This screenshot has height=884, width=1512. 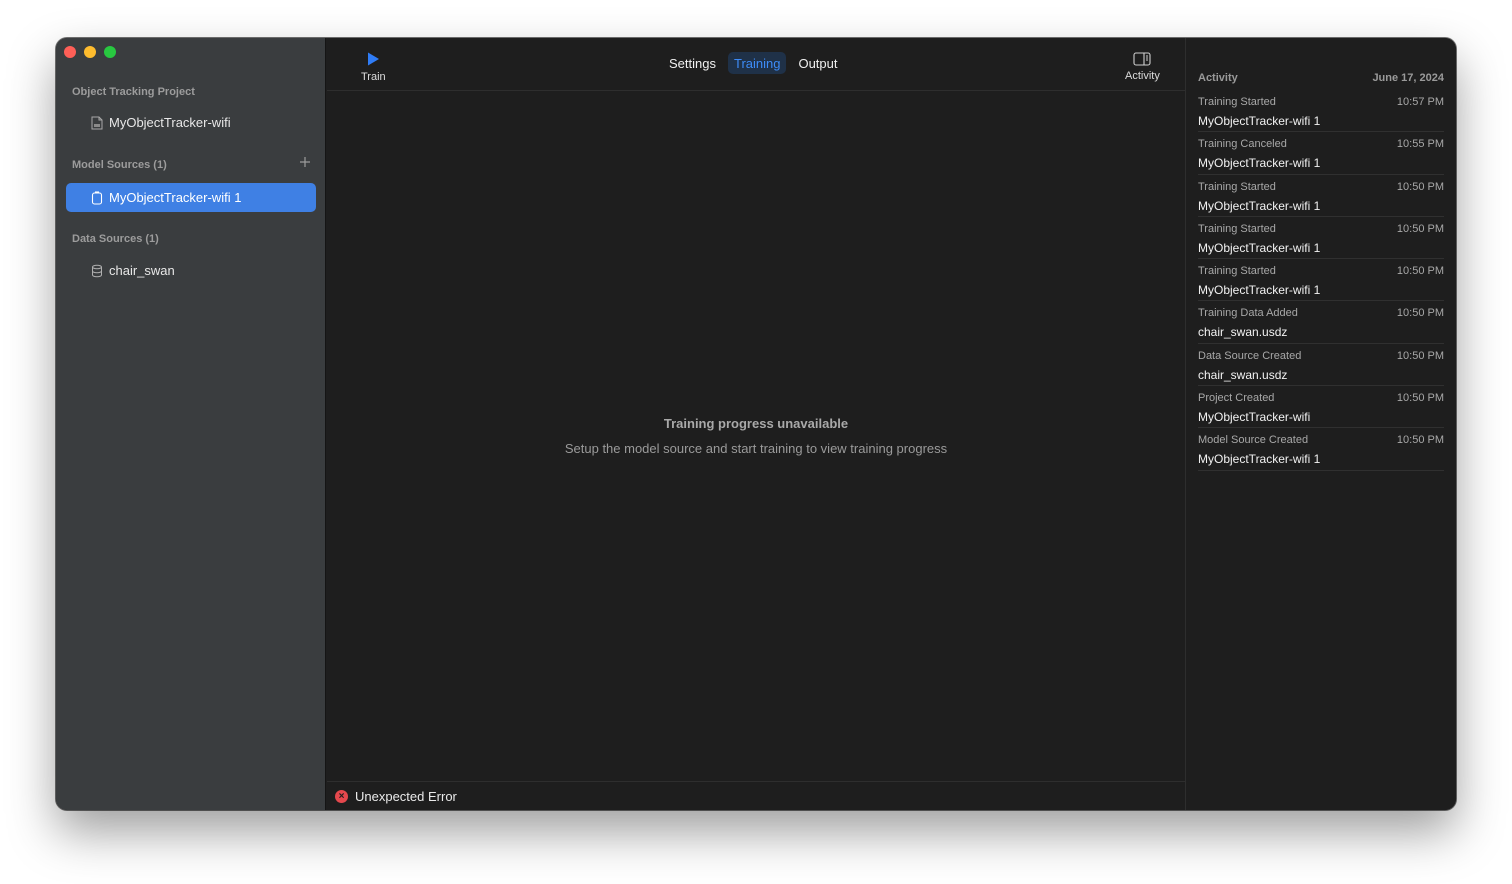 What do you see at coordinates (97, 123) in the screenshot?
I see `document-icon` at bounding box center [97, 123].